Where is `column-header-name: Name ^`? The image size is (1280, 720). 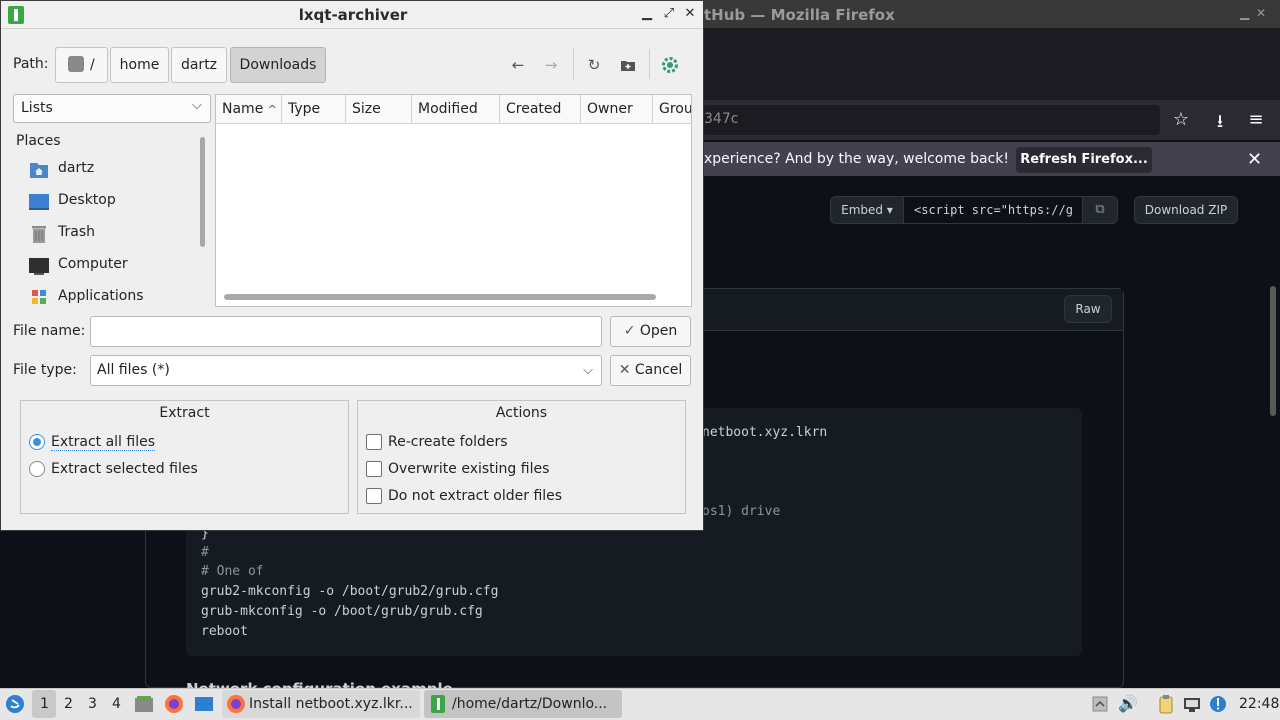 column-header-name: Name ^ is located at coordinates (249, 109).